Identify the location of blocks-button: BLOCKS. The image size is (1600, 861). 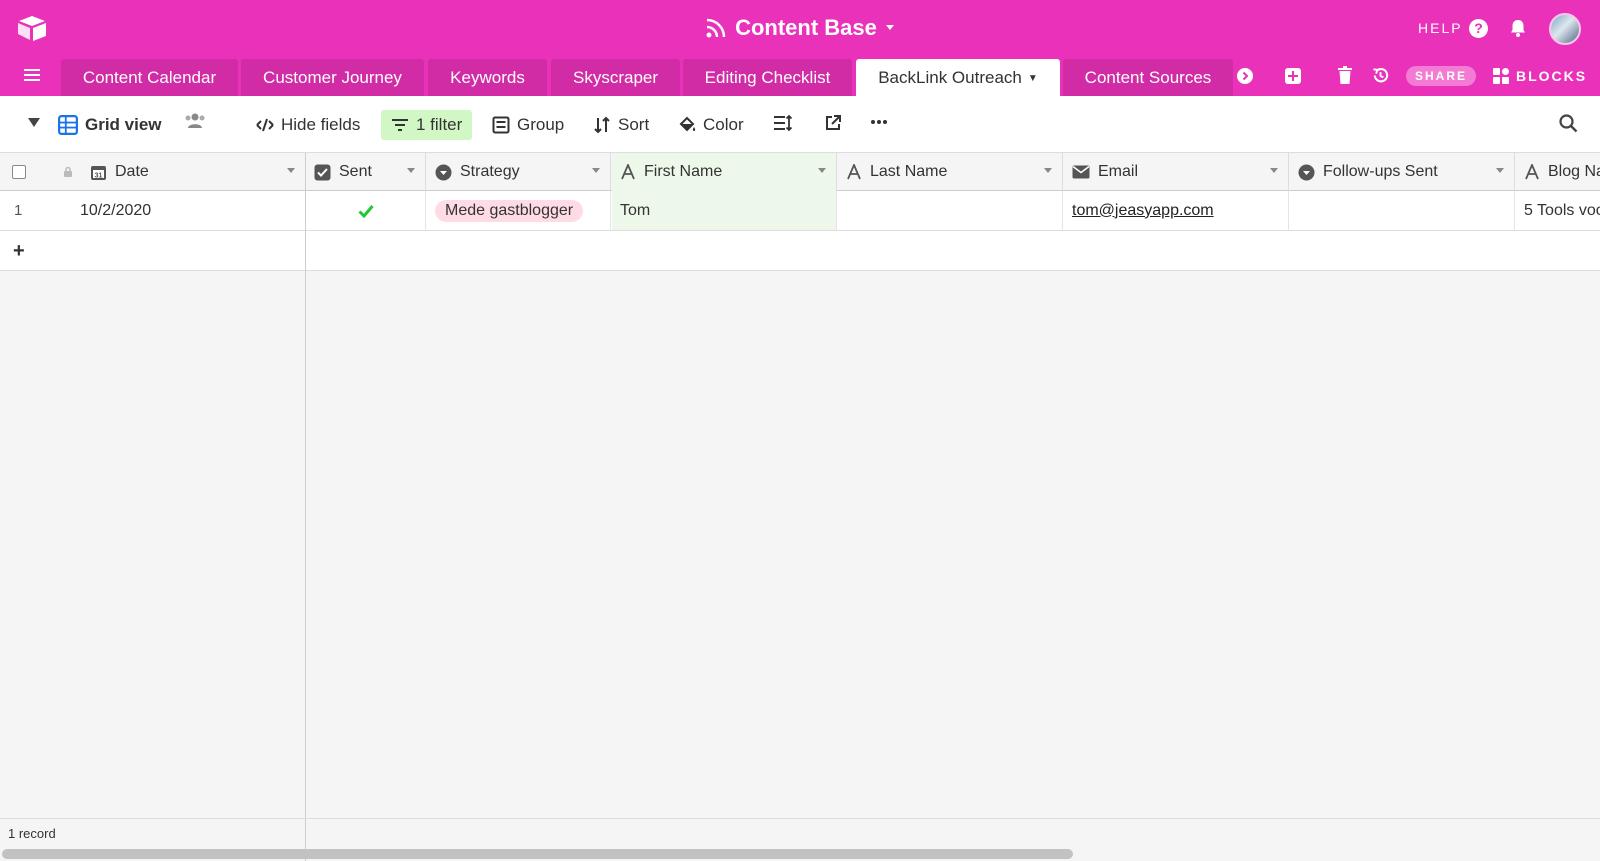
(1539, 76).